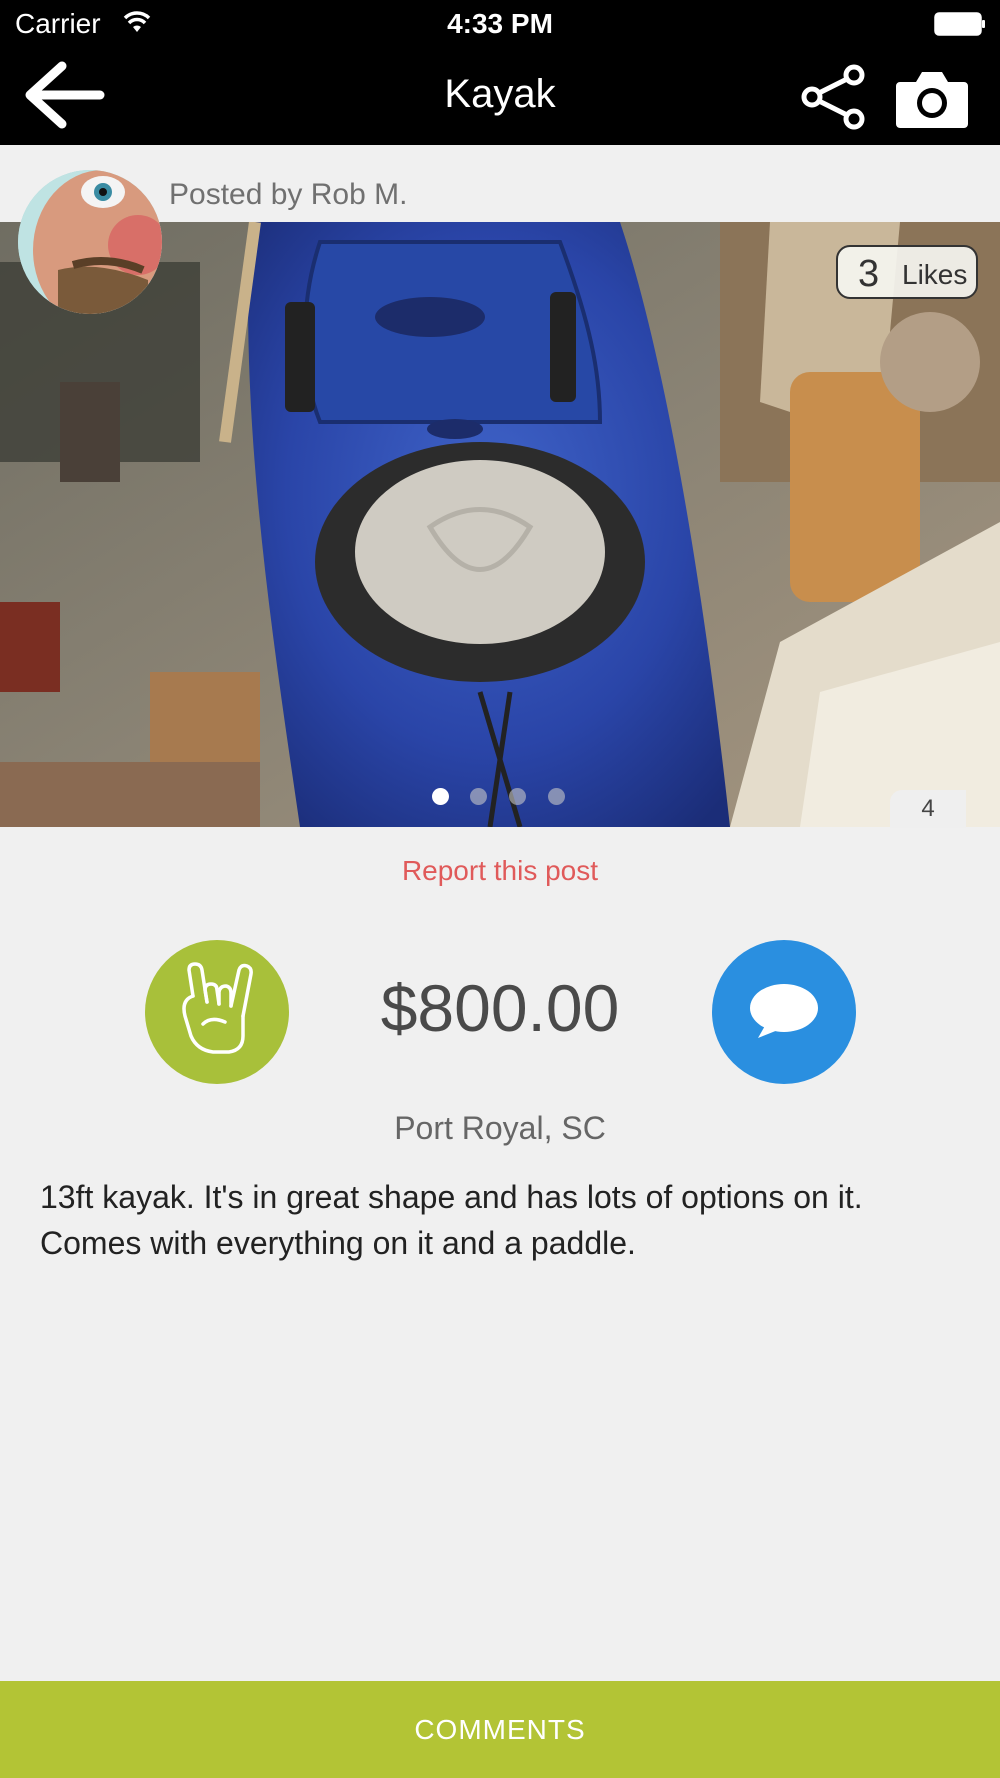  What do you see at coordinates (502, 798) in the screenshot?
I see `photo-page-indicator` at bounding box center [502, 798].